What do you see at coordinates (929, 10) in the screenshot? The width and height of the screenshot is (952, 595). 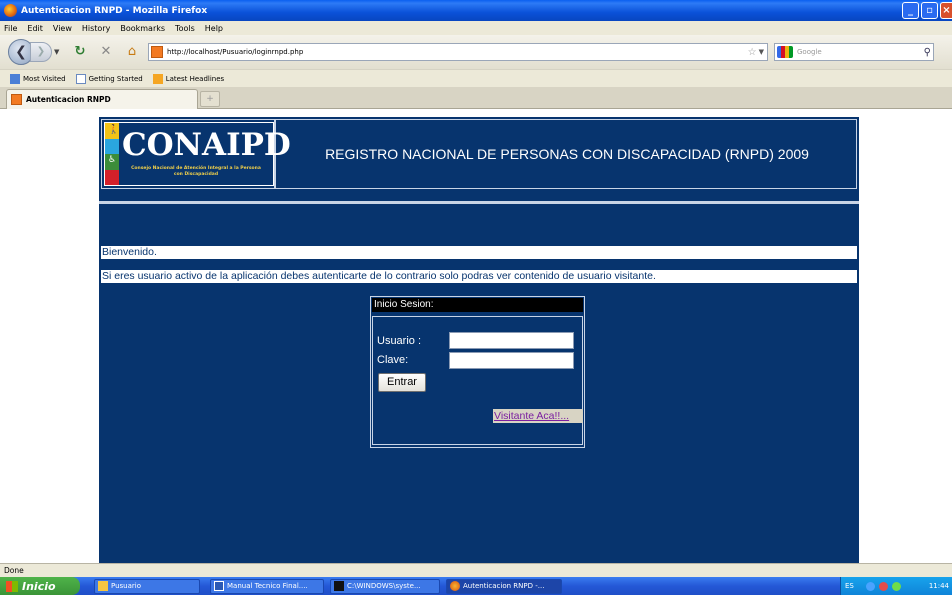 I see `maximize-button: ▫` at bounding box center [929, 10].